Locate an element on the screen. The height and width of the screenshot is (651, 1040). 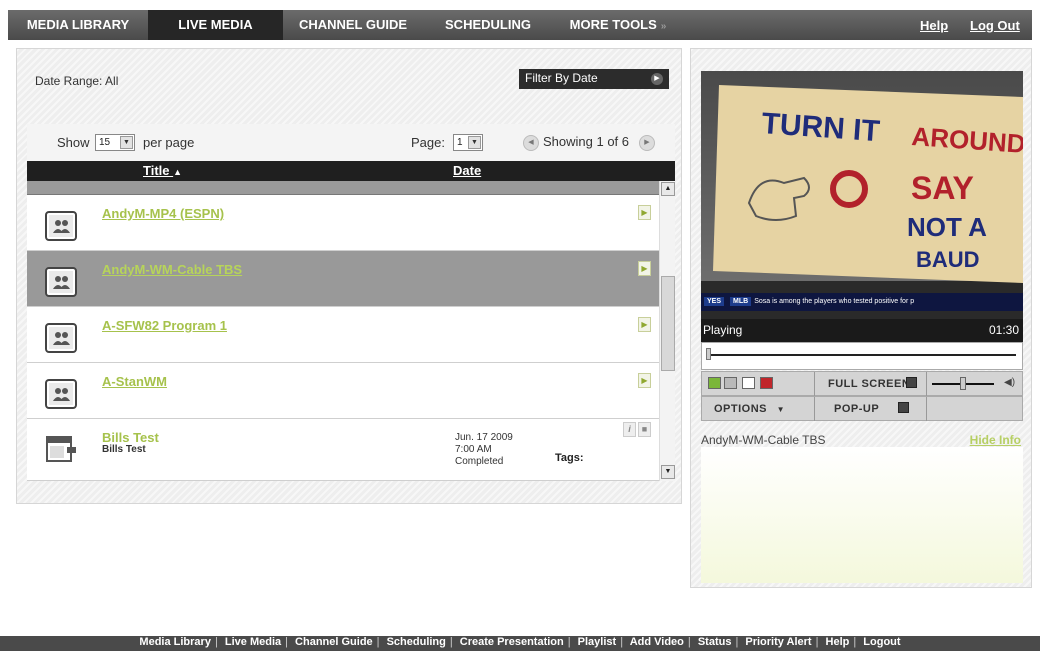
logout-link: Log Out is located at coordinates (995, 25).